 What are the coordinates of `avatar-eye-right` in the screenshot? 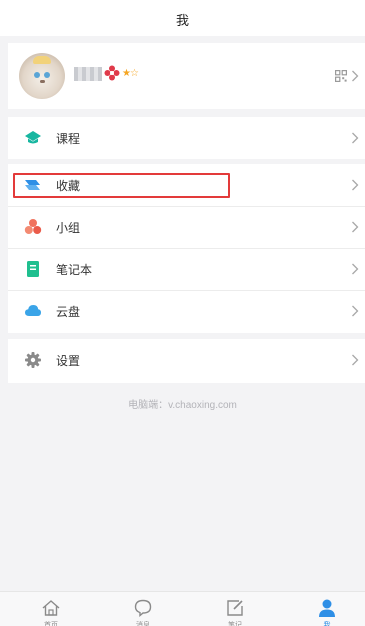 It's located at (47, 75).